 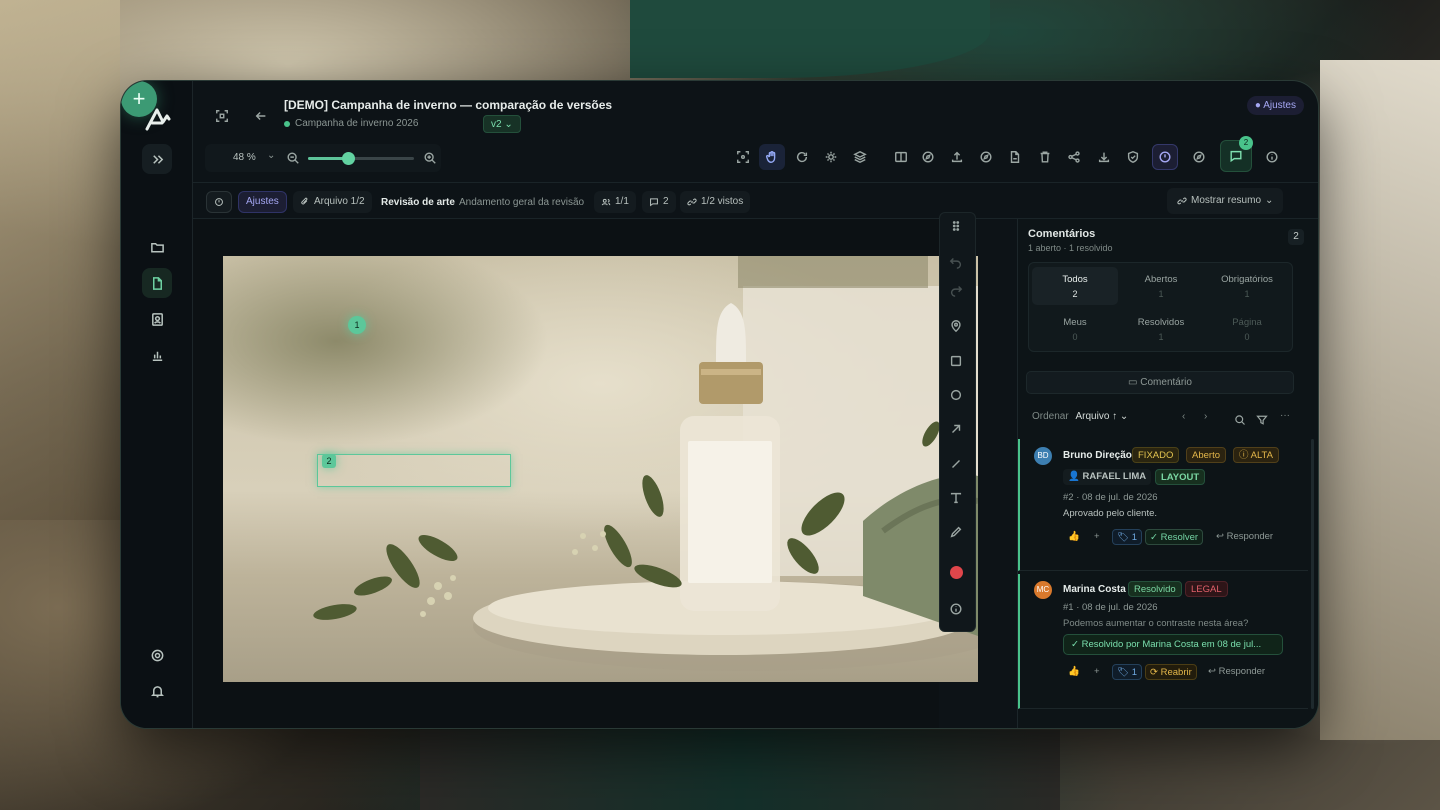 I want to click on sun-icon, so click(x=831, y=157).